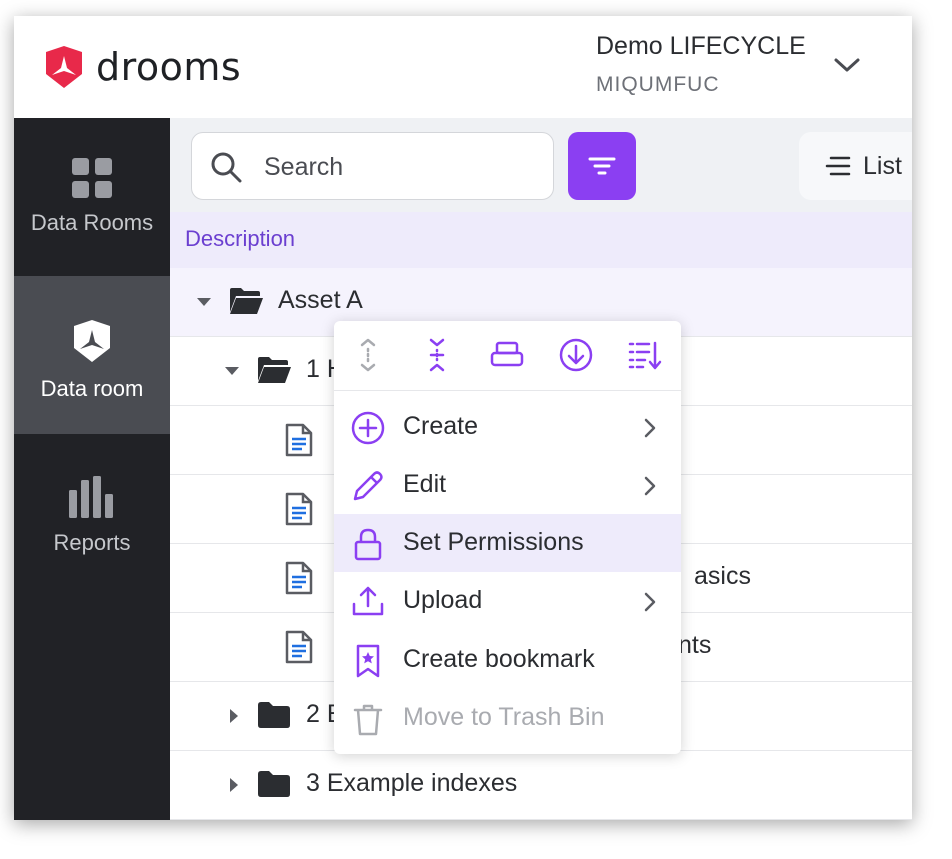 The image size is (952, 859). I want to click on view-list-label: List, so click(882, 166).